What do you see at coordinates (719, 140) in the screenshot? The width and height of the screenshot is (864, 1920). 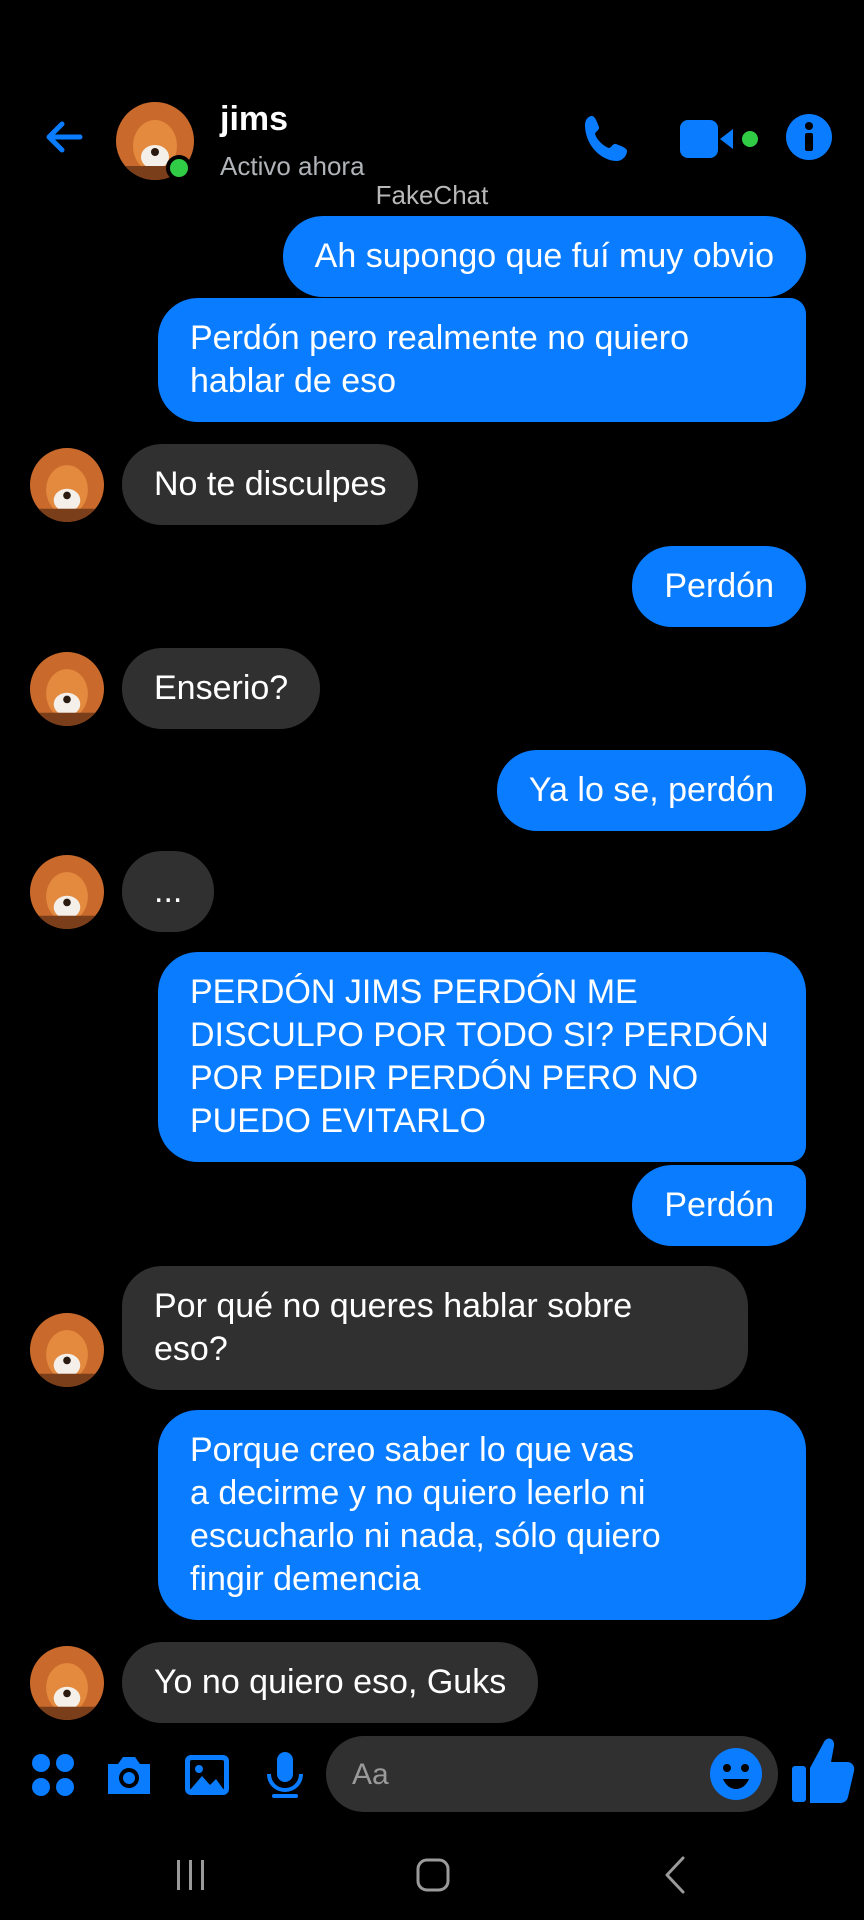 I see `video-camera-icon` at bounding box center [719, 140].